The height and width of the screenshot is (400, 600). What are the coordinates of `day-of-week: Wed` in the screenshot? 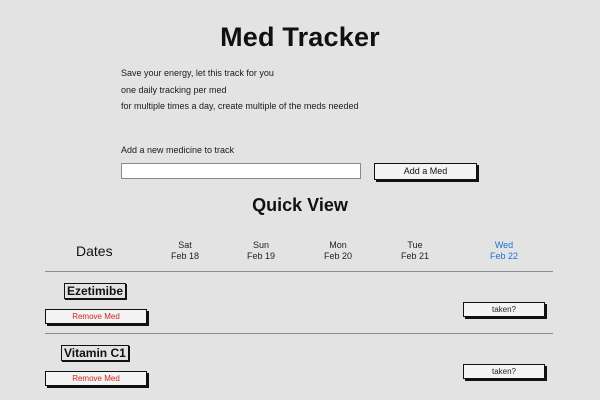 It's located at (504, 245).